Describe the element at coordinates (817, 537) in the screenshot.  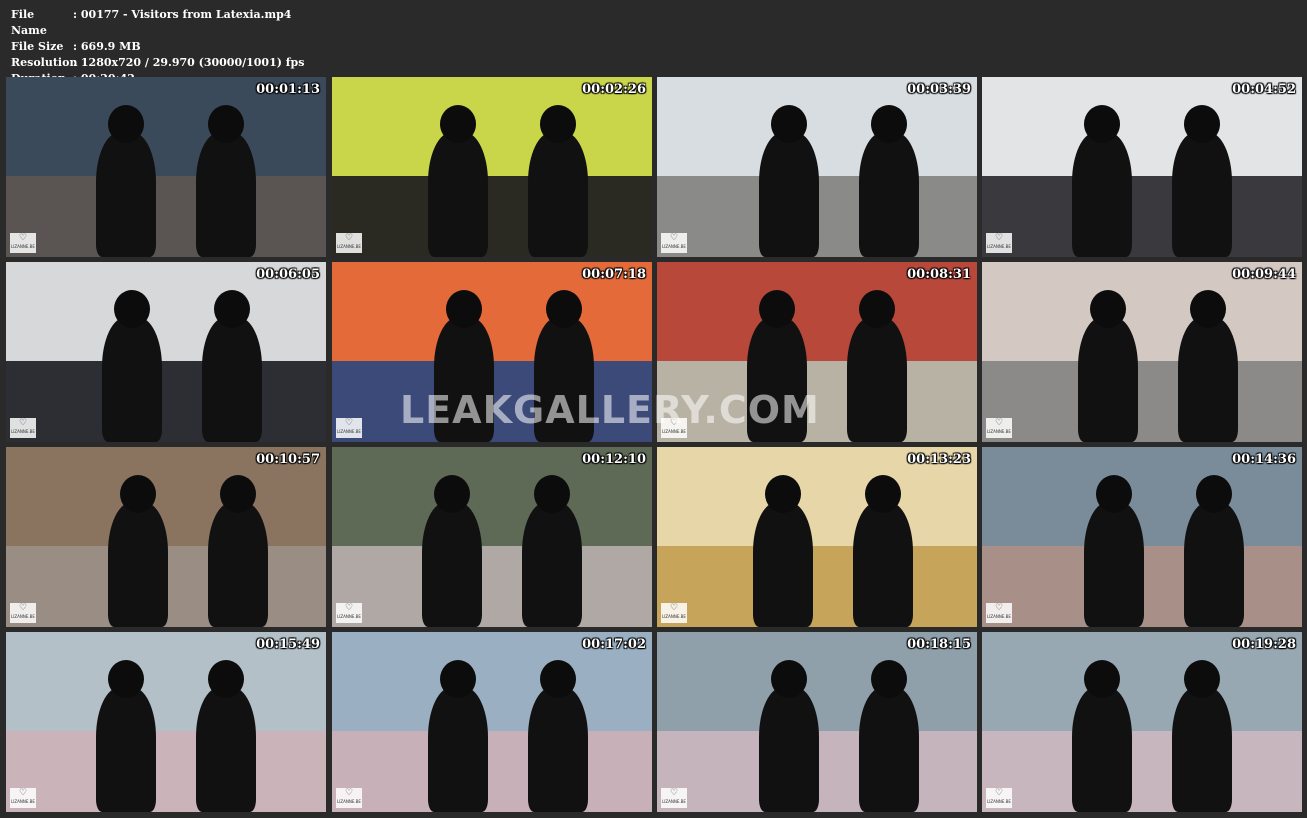
I see `thumbnail: 00:13:23 ♡ LIZANNE.BE` at that location.